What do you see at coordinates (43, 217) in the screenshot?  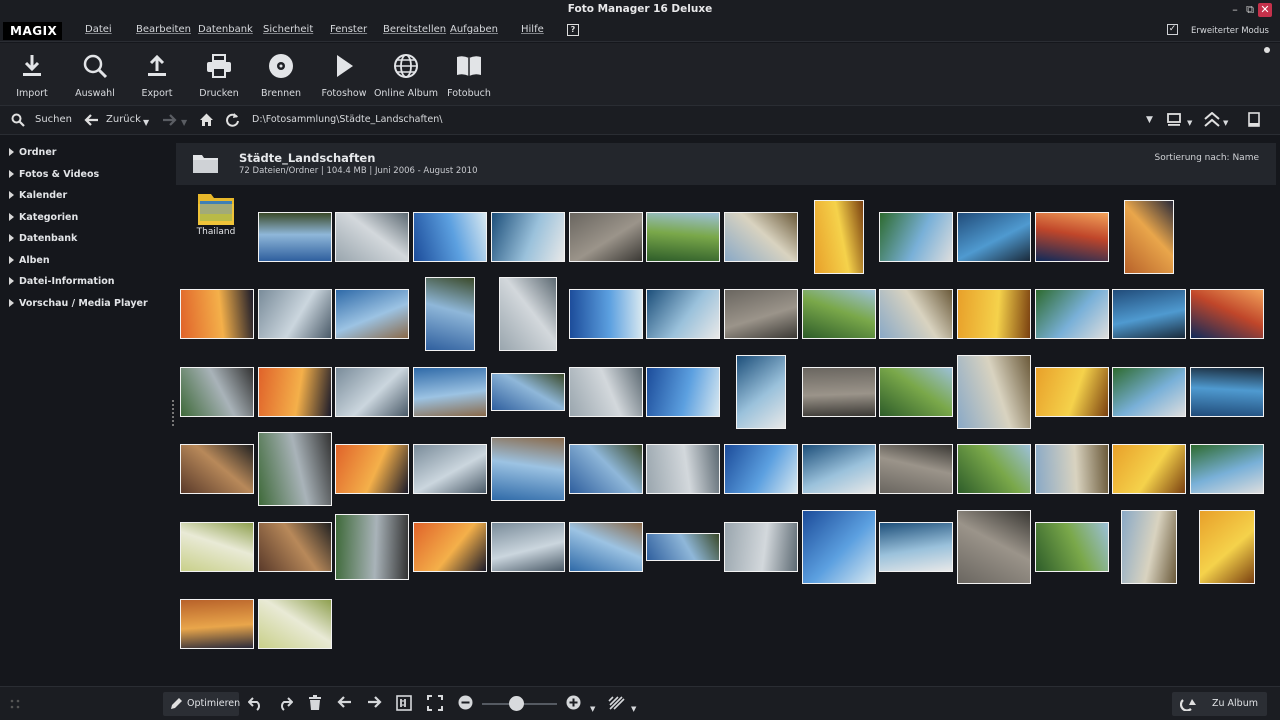 I see `sidebar-item-kategorien: Kategorien` at bounding box center [43, 217].